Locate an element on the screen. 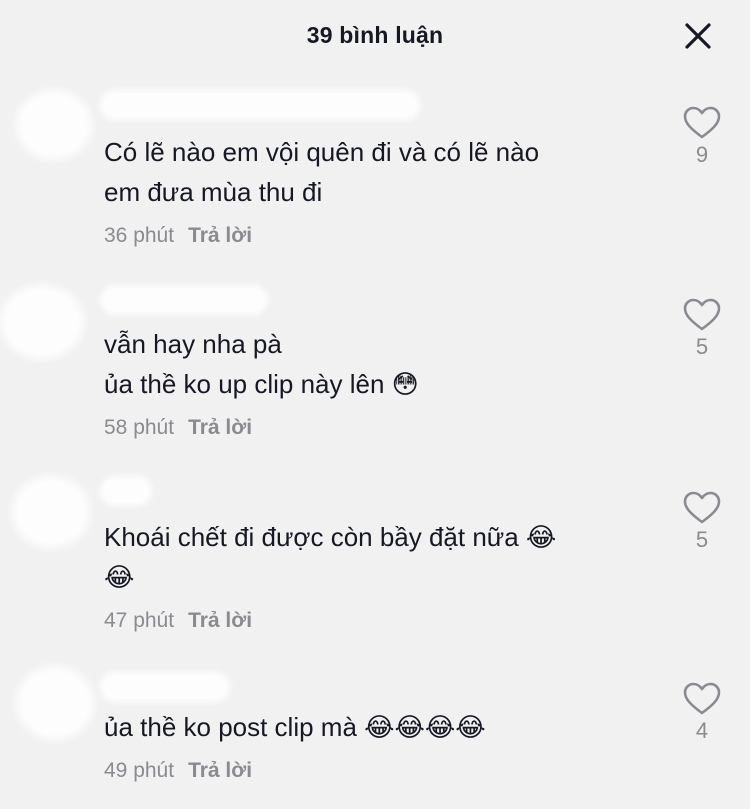 This screenshot has width=750, height=809. close-icon is located at coordinates (698, 36).